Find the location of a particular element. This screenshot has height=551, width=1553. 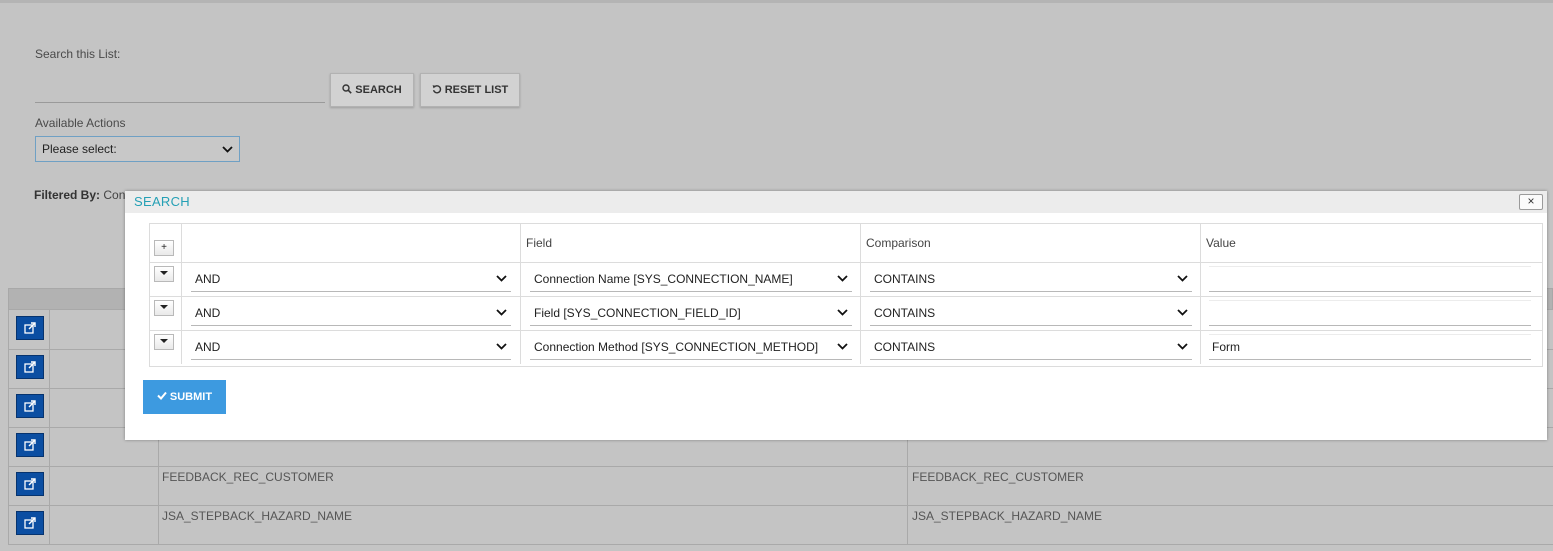

close-icon: × is located at coordinates (1531, 201).